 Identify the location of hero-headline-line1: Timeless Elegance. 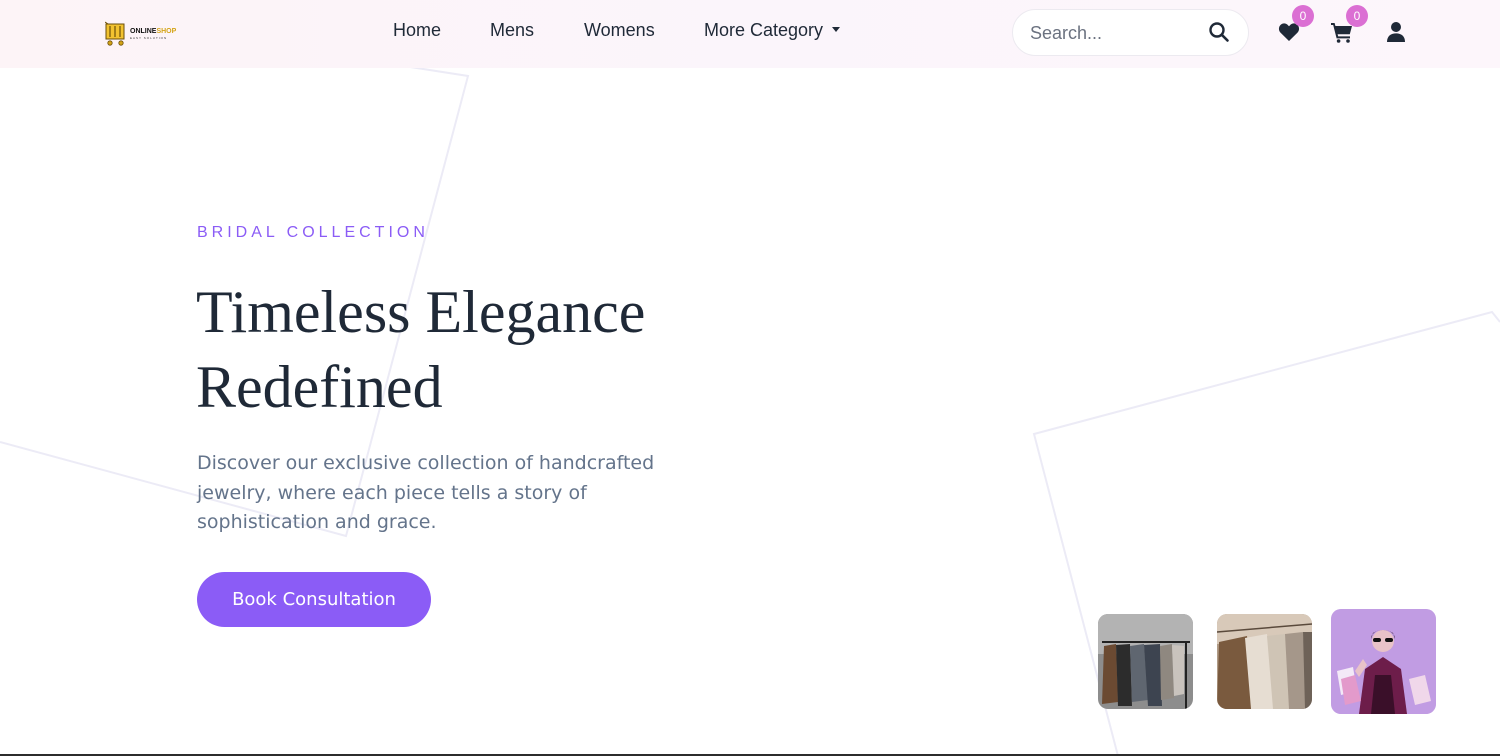
(421, 312).